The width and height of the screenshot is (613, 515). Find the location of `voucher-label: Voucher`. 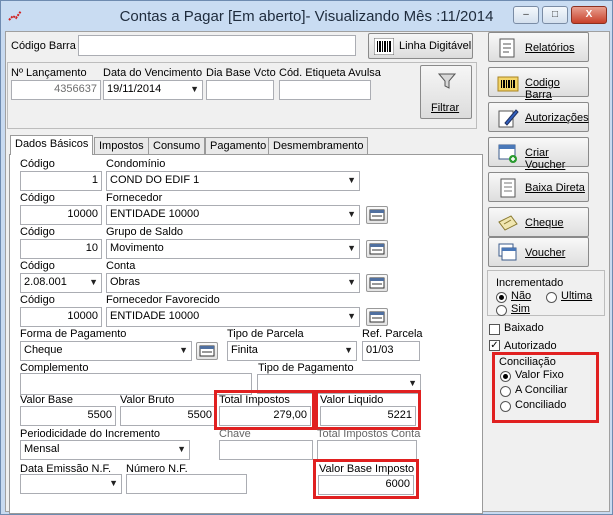

voucher-label: Voucher is located at coordinates (545, 253).